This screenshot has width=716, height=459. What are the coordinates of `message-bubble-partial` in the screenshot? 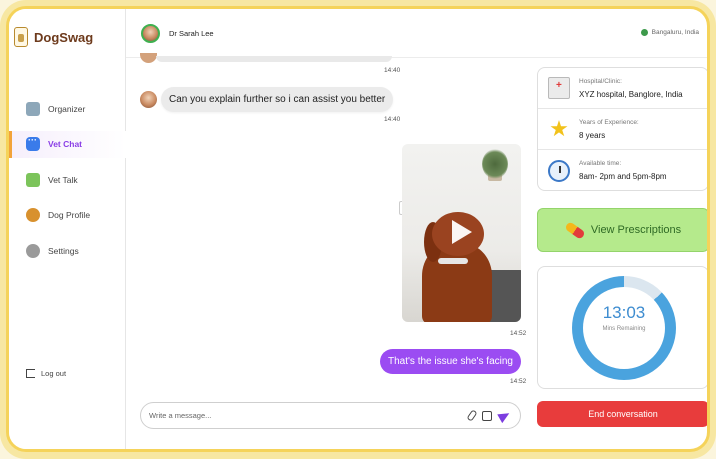 It's located at (274, 59).